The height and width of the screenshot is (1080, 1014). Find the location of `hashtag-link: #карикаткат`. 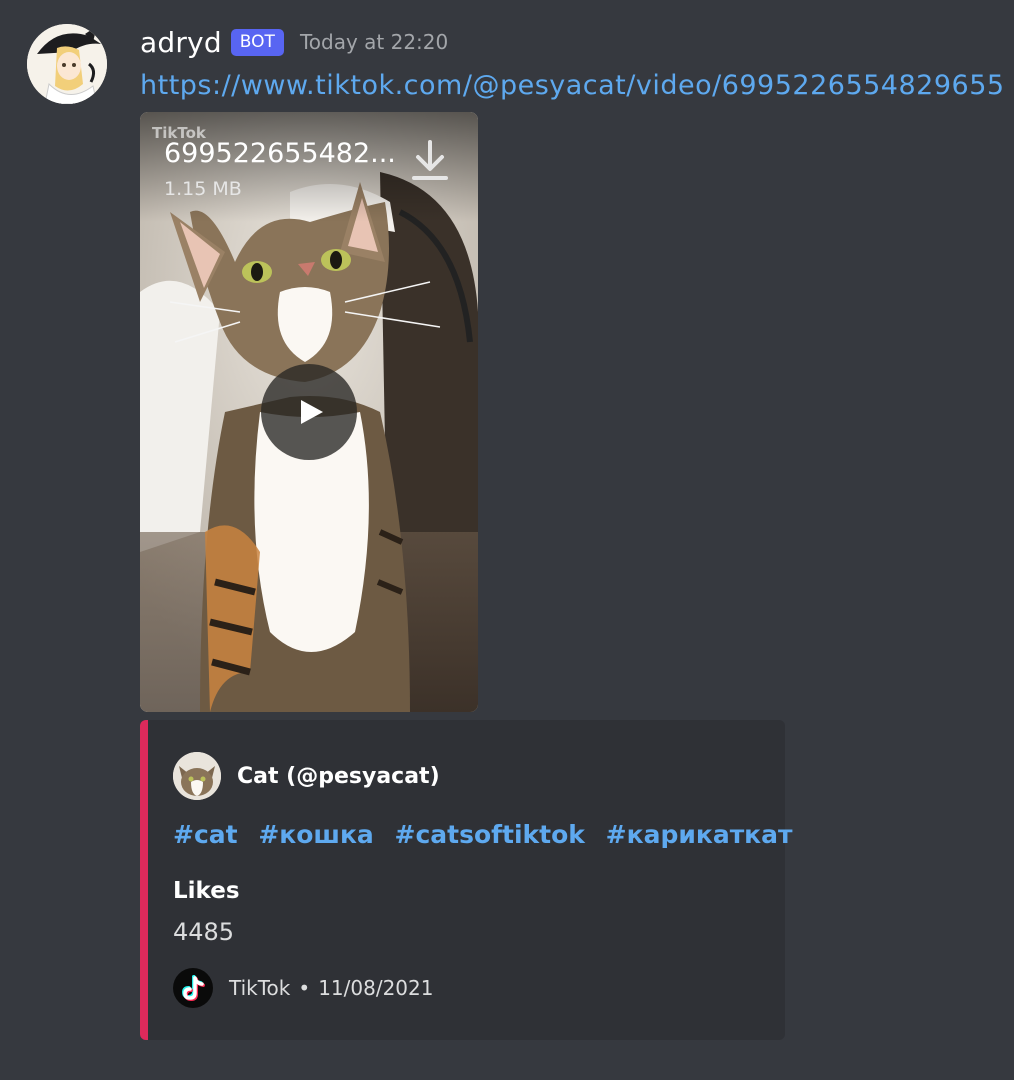

hashtag-link: #карикаткат is located at coordinates (699, 834).